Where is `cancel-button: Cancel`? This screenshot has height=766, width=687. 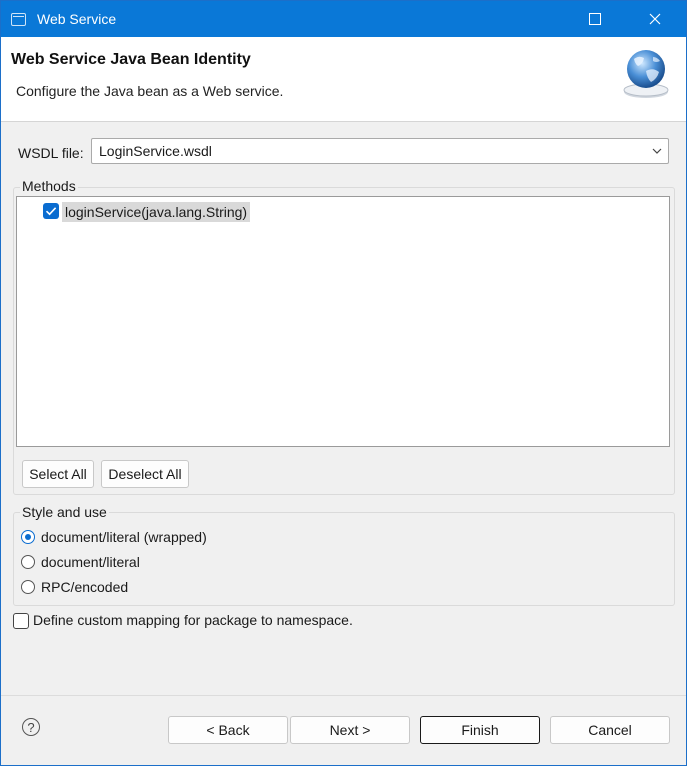 cancel-button: Cancel is located at coordinates (610, 730).